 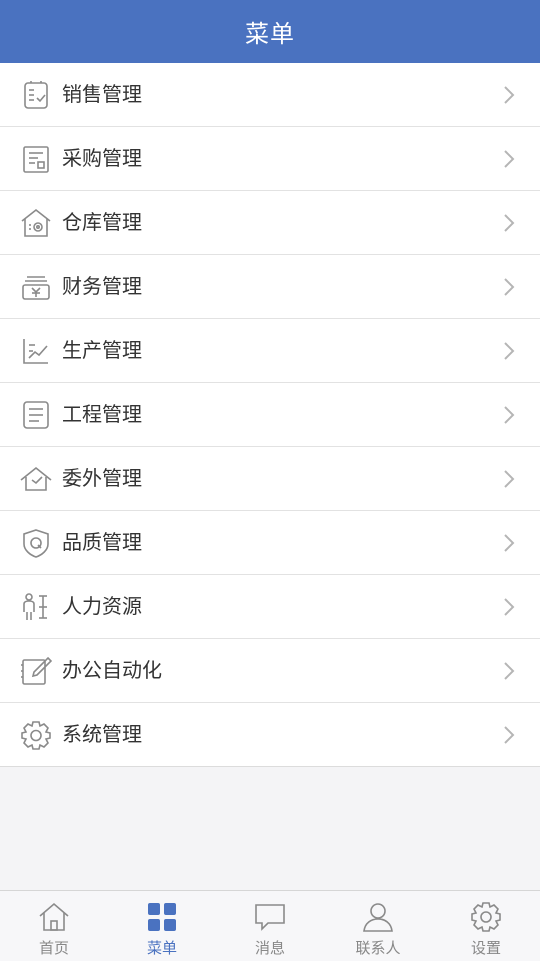 What do you see at coordinates (102, 414) in the screenshot?
I see `menu-item-label: 工程管理` at bounding box center [102, 414].